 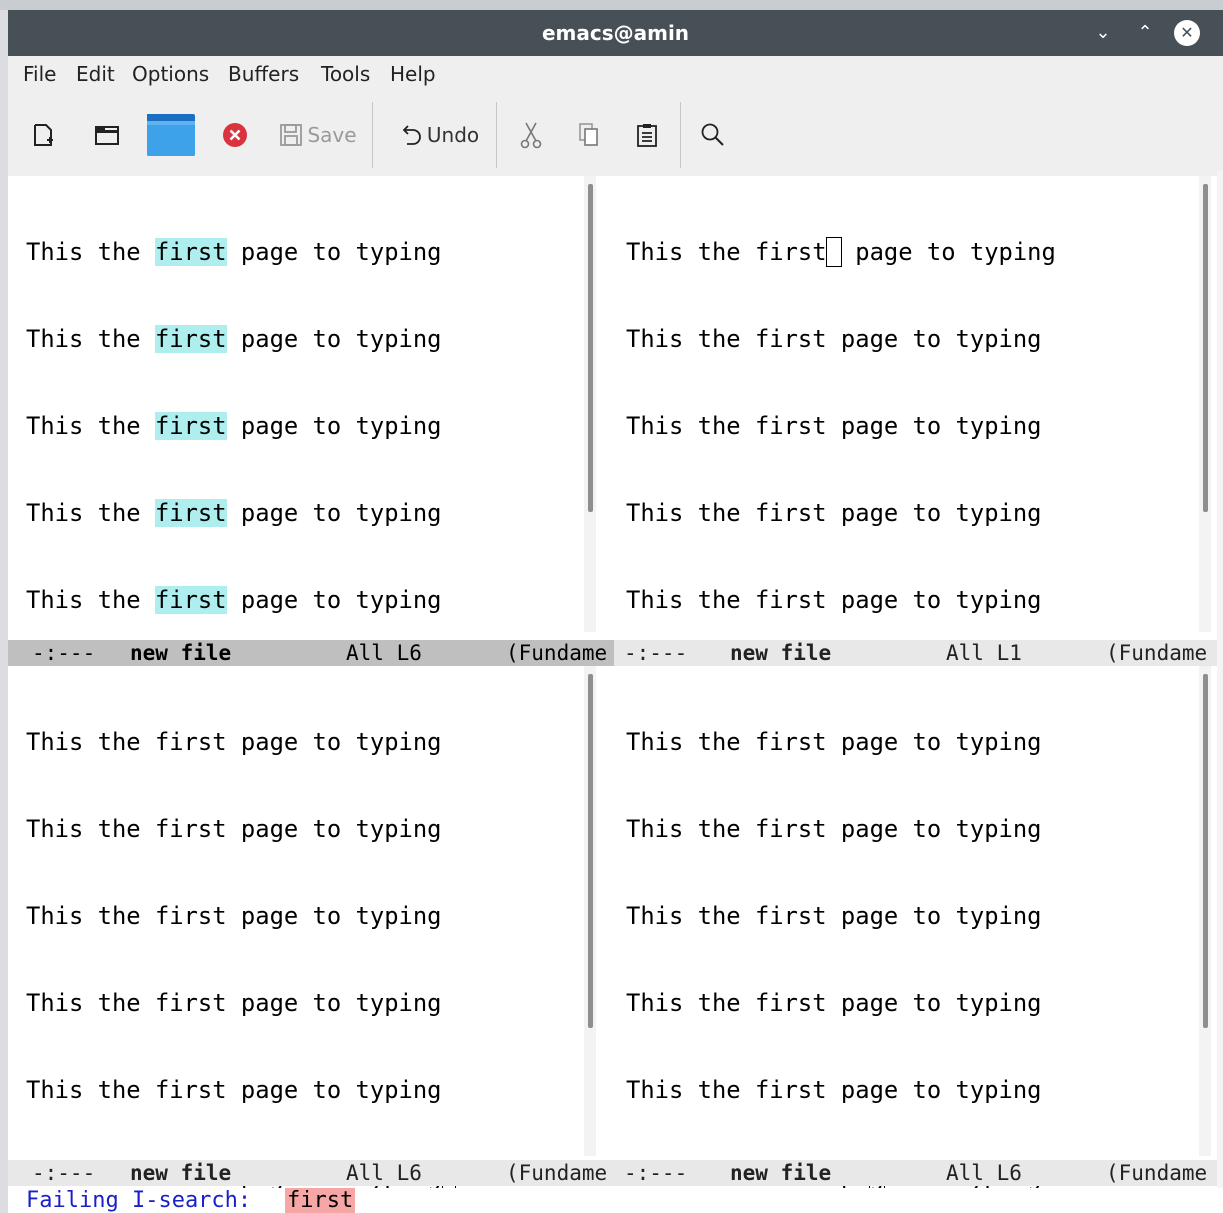 I want to click on close-window-icon: ✕, so click(x=1187, y=33).